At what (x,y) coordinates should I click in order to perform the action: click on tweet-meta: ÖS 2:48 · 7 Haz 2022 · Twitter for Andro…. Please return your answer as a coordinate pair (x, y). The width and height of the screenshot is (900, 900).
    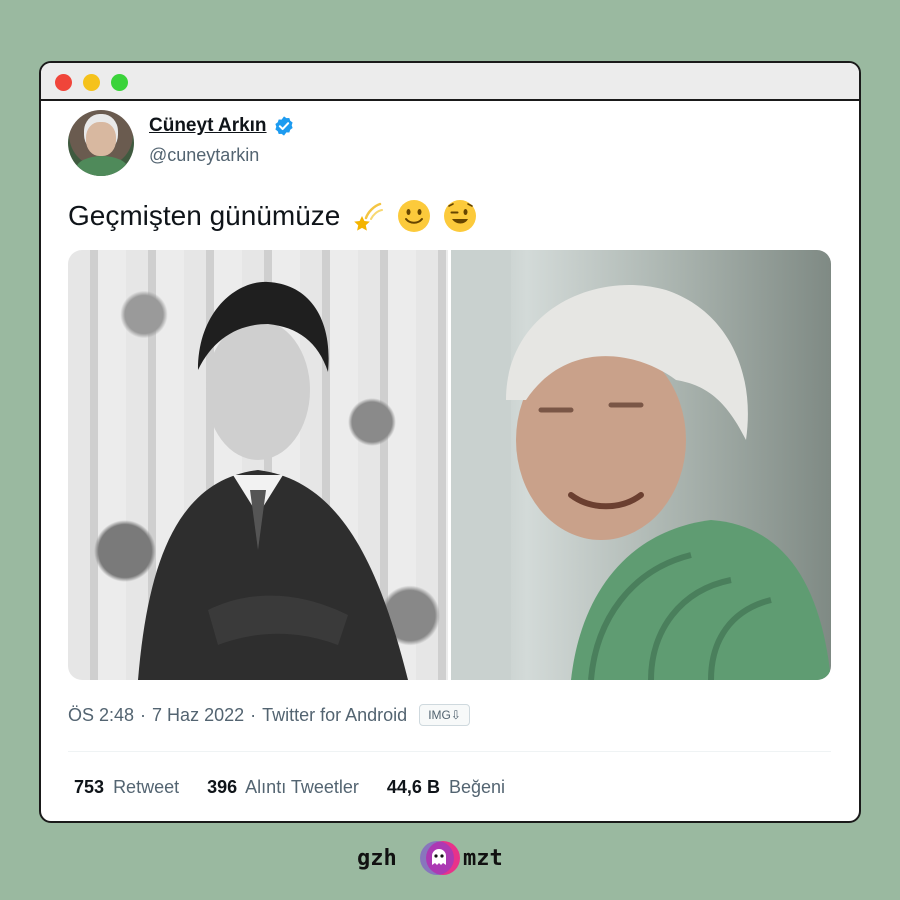
    Looking at the image, I should click on (269, 715).